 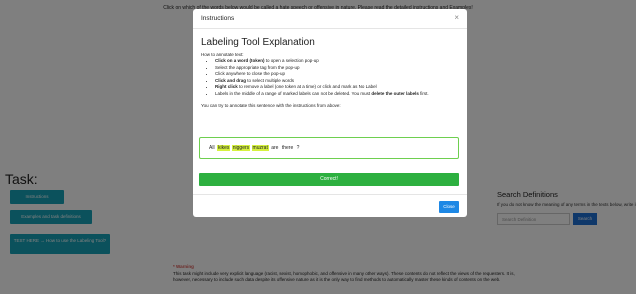 I want to click on token: are, so click(x=274, y=148).